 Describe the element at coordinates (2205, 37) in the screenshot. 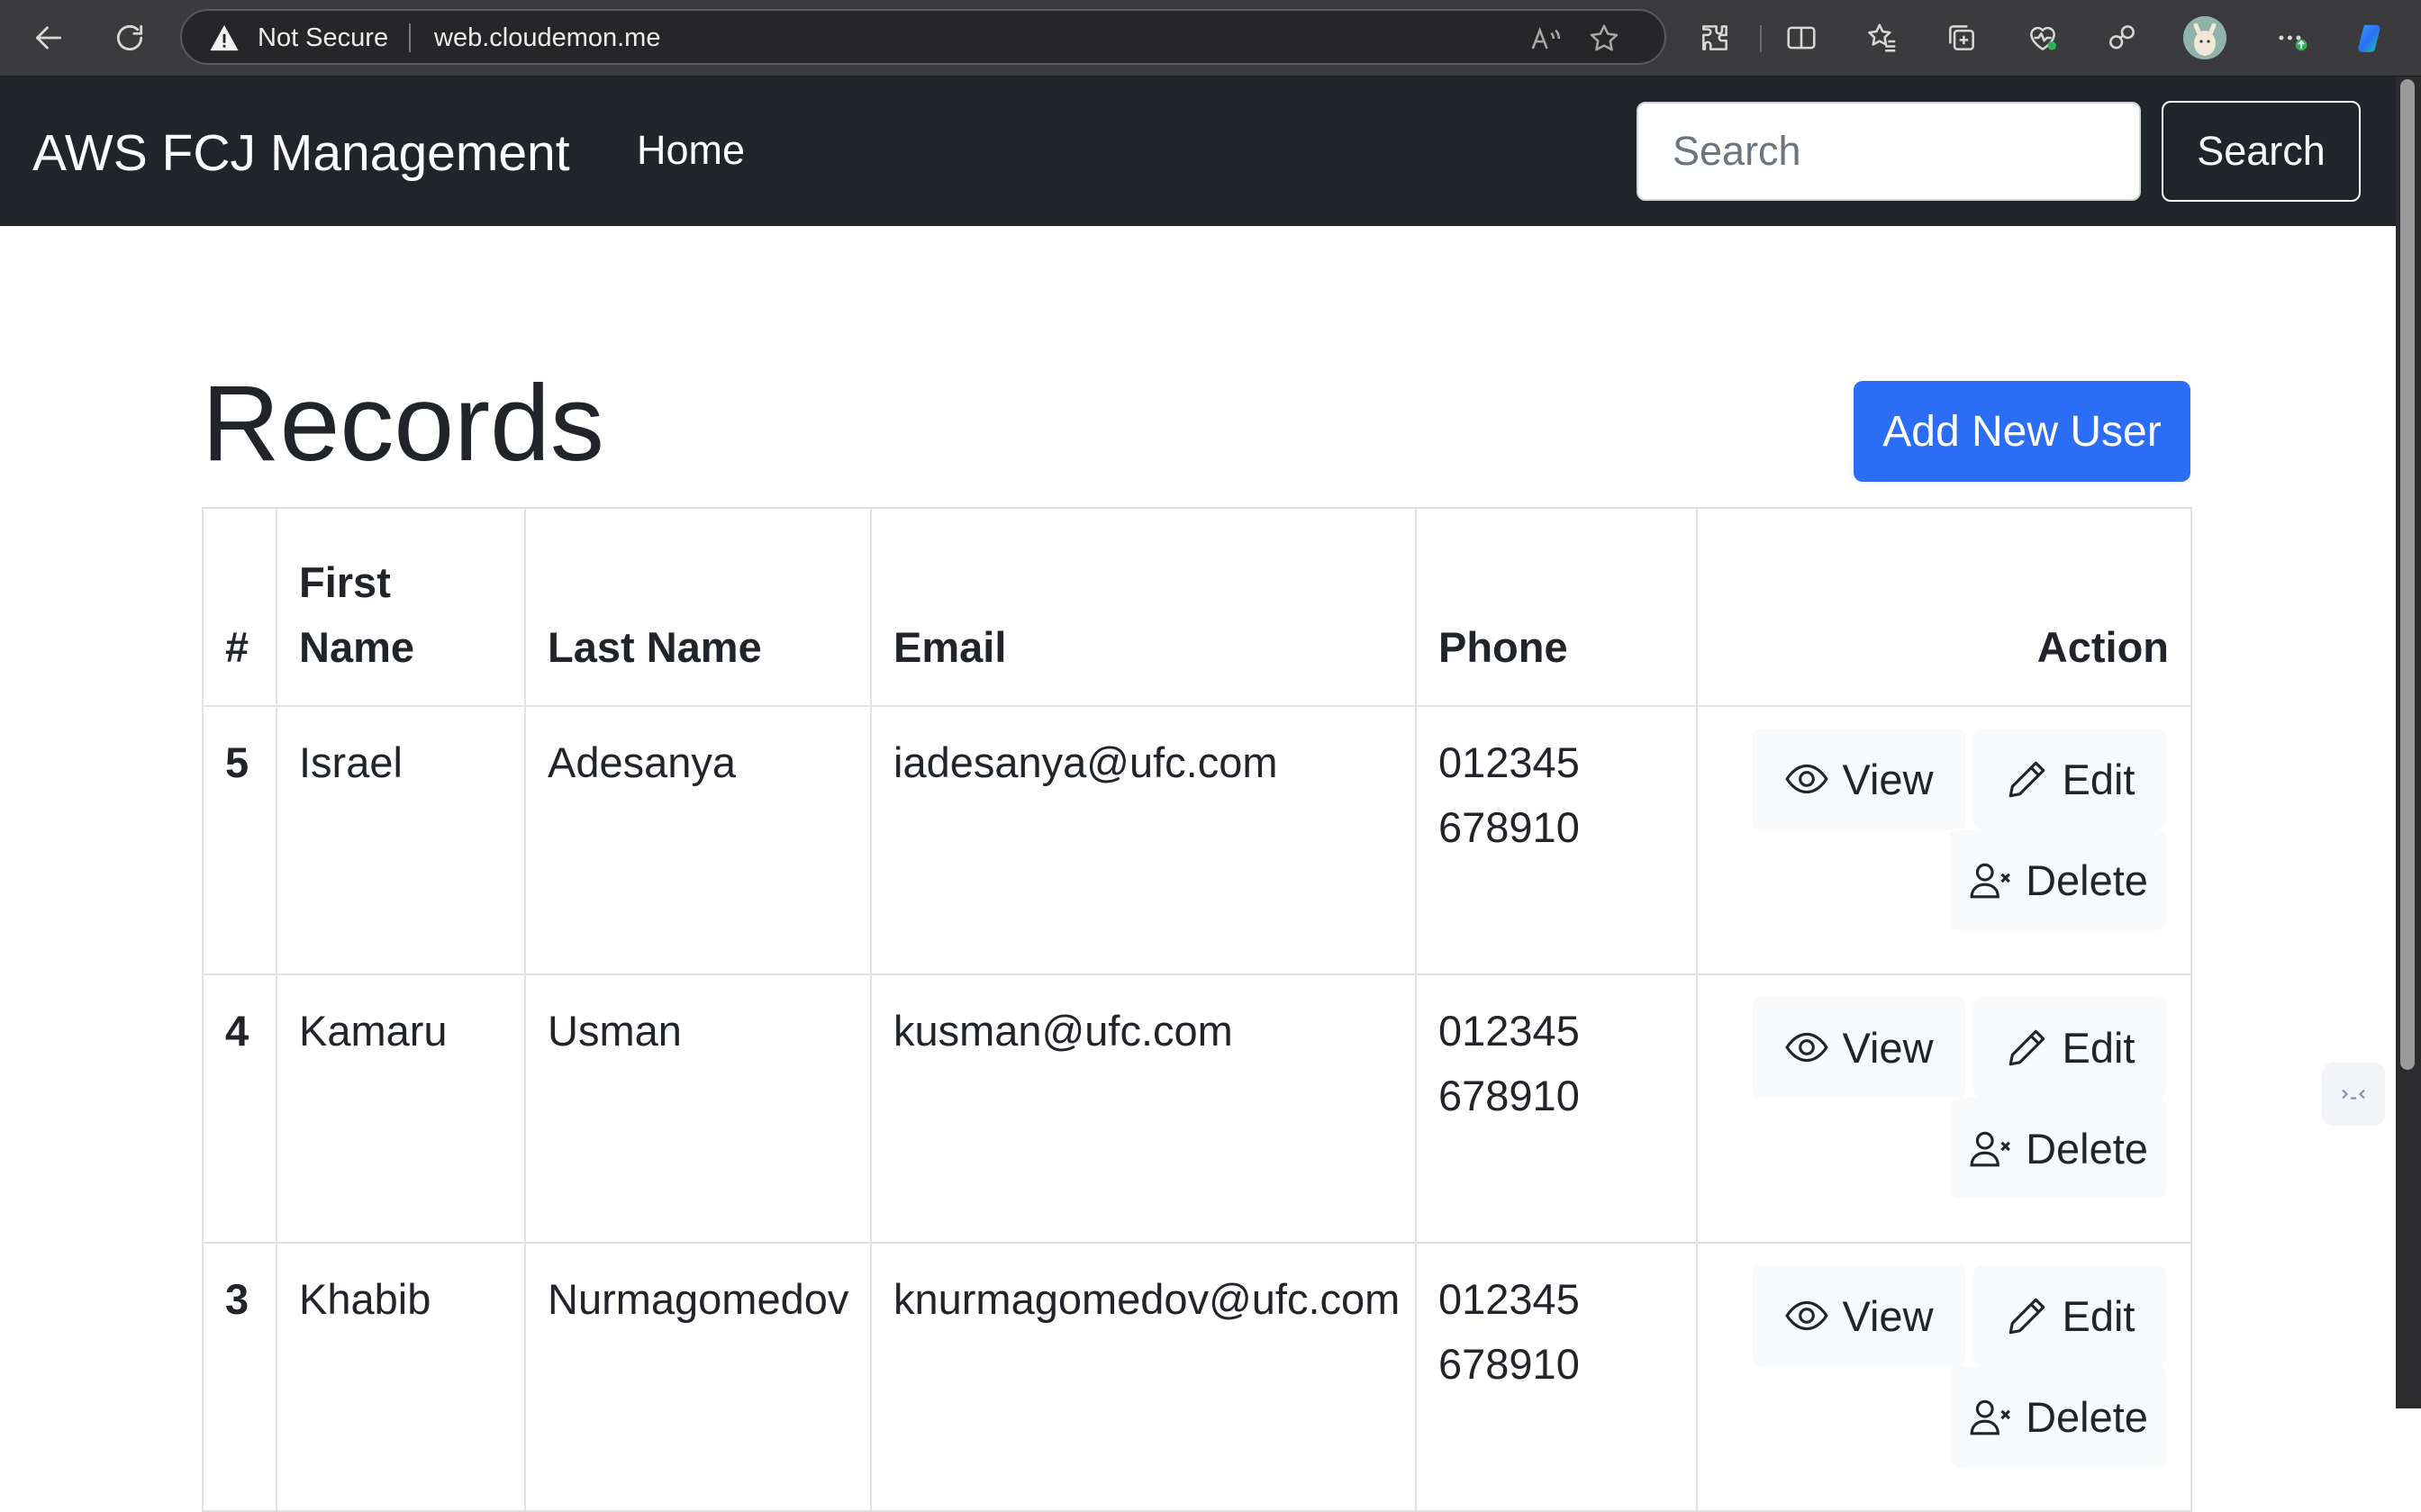

I see `profile-avatar` at that location.